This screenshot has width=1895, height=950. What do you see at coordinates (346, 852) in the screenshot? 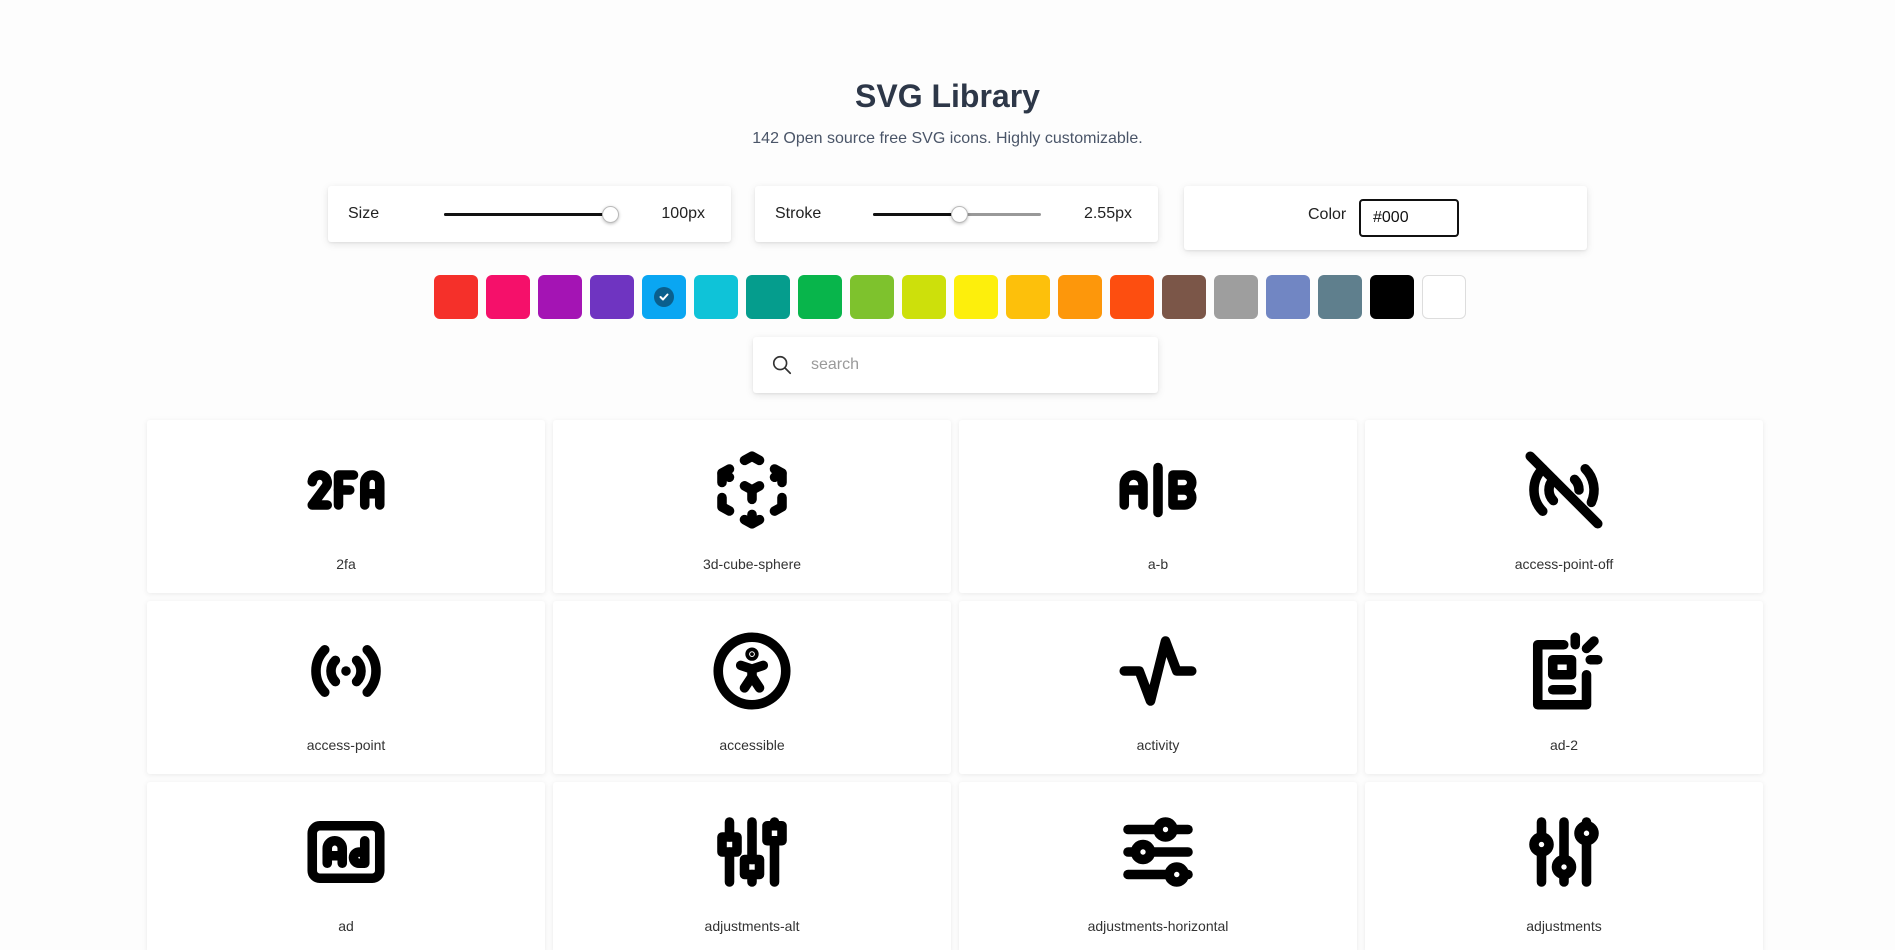
I see `ad-icon` at bounding box center [346, 852].